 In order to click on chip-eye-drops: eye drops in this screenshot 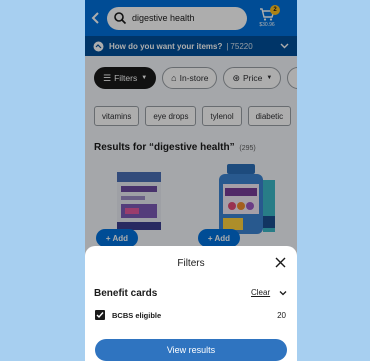, I will do `click(171, 116)`.